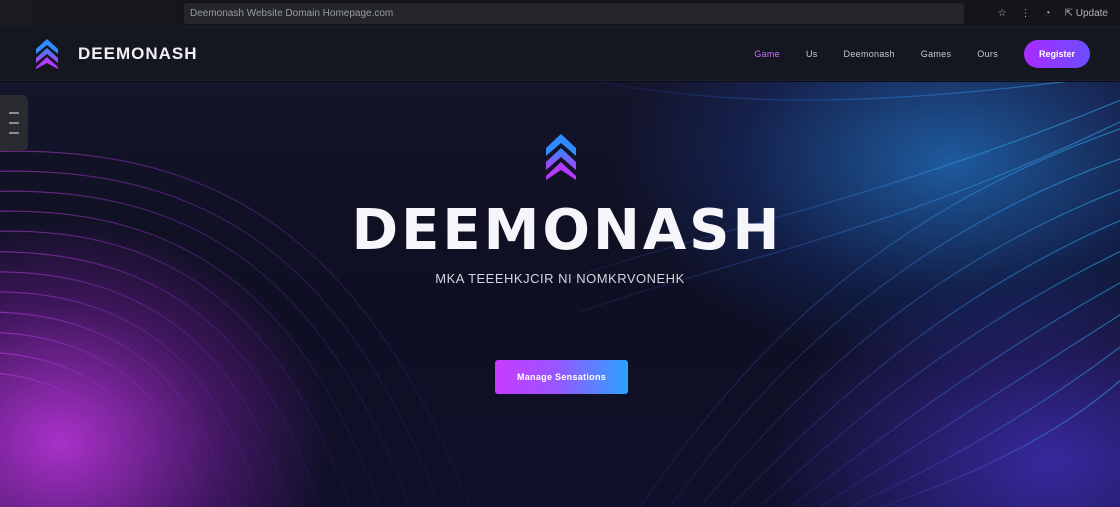  Describe the element at coordinates (1048, 13) in the screenshot. I see `profile-icon: ◔` at that location.